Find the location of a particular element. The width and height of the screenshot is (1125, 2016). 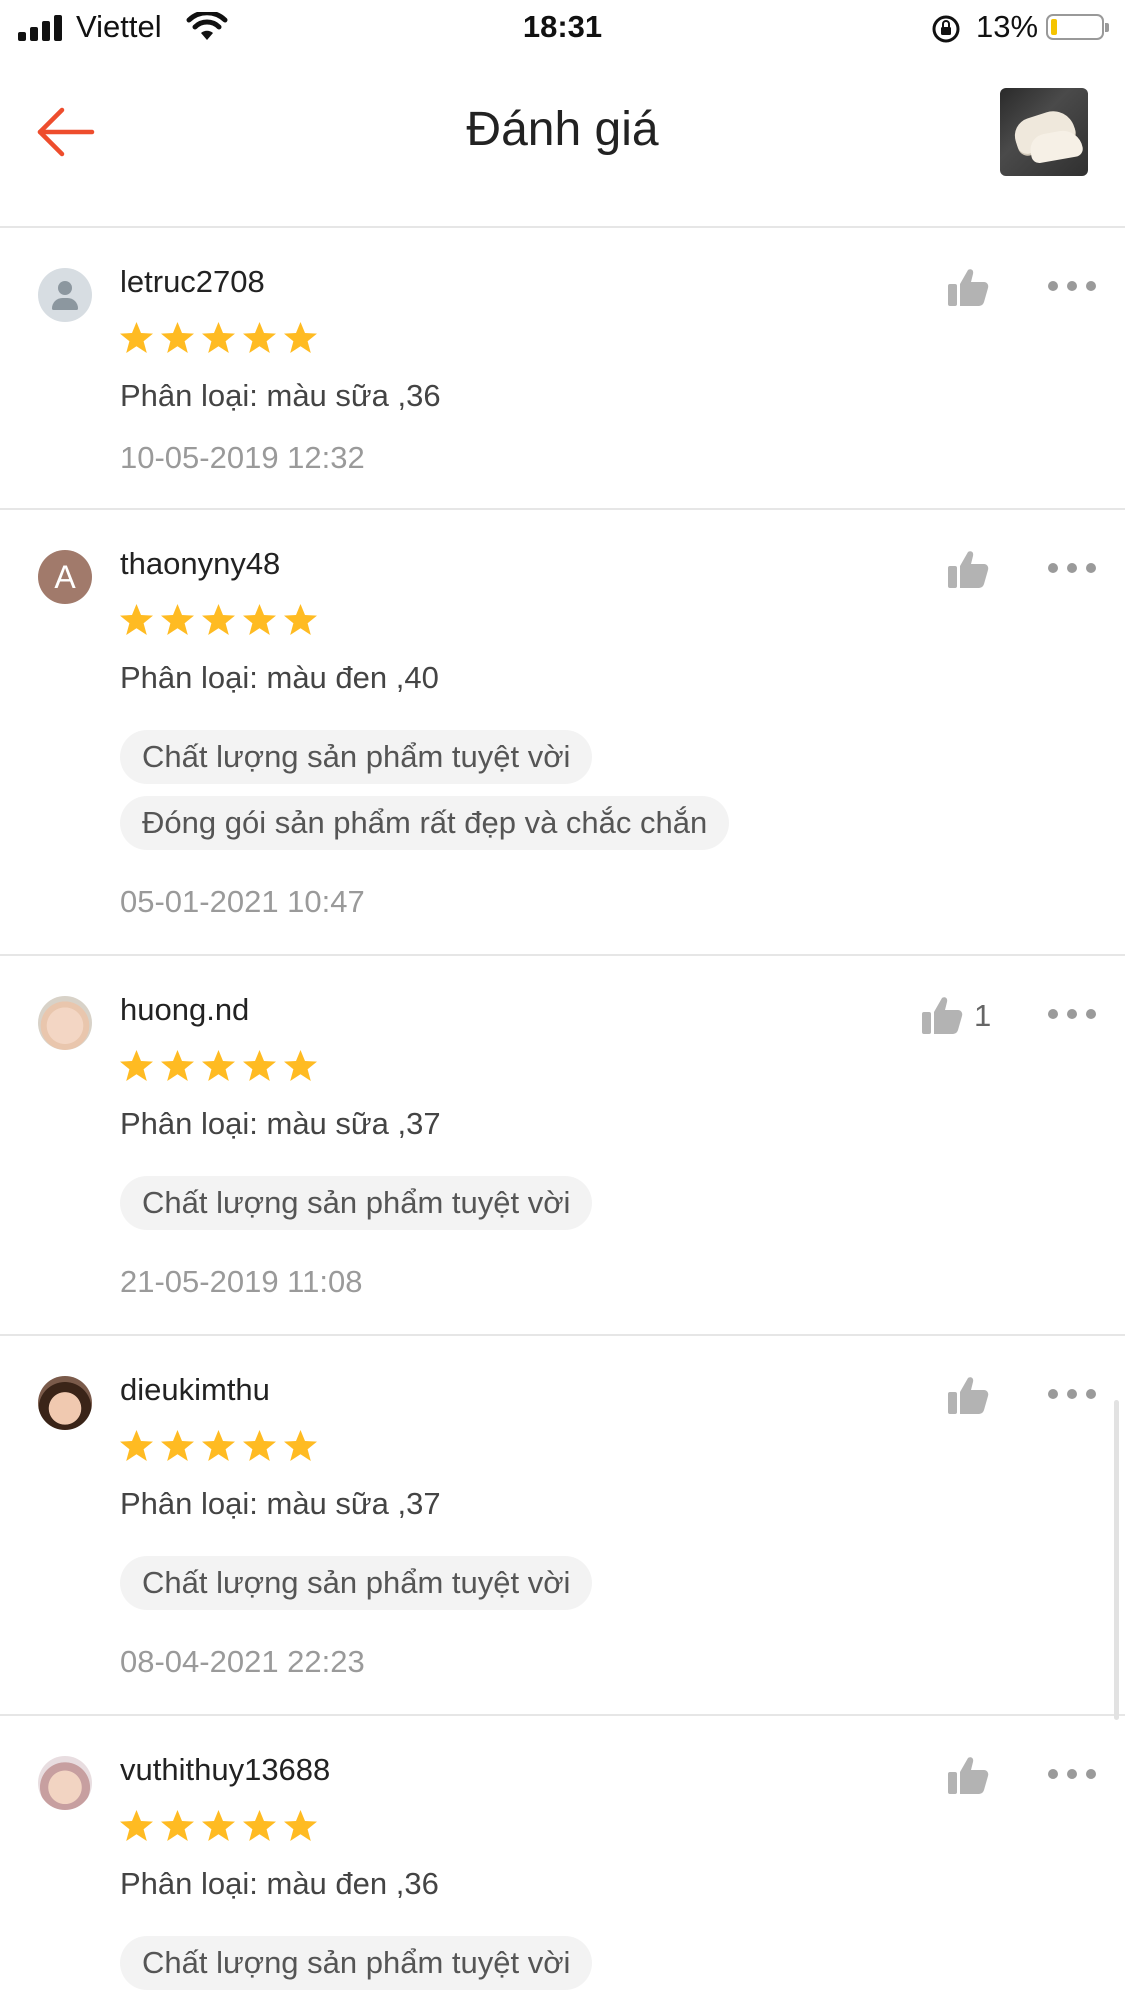

battery-percent: 13% is located at coordinates (1007, 26).